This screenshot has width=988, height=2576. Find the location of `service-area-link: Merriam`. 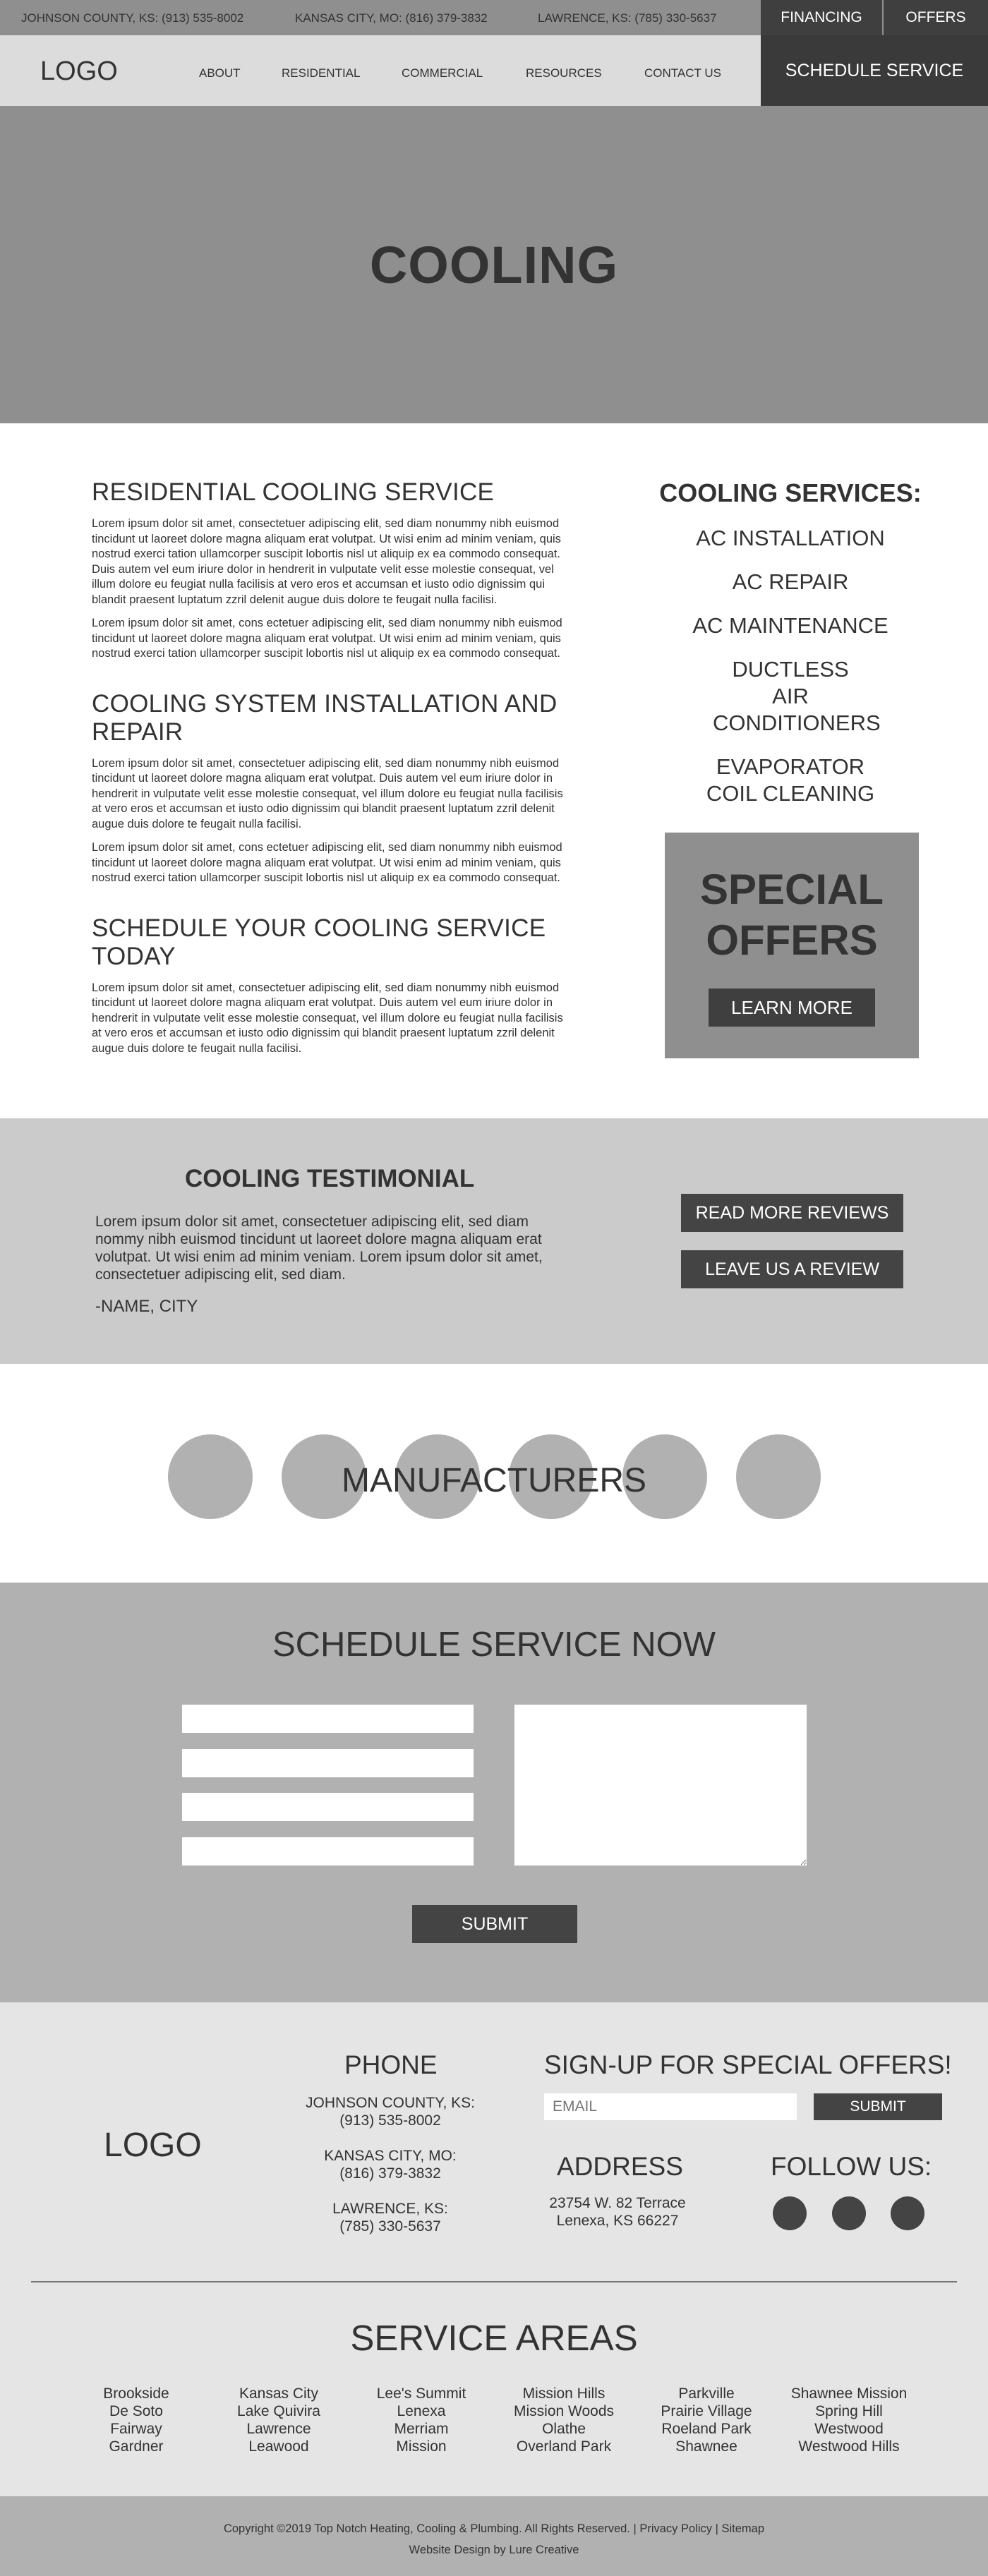

service-area-link: Merriam is located at coordinates (421, 2429).